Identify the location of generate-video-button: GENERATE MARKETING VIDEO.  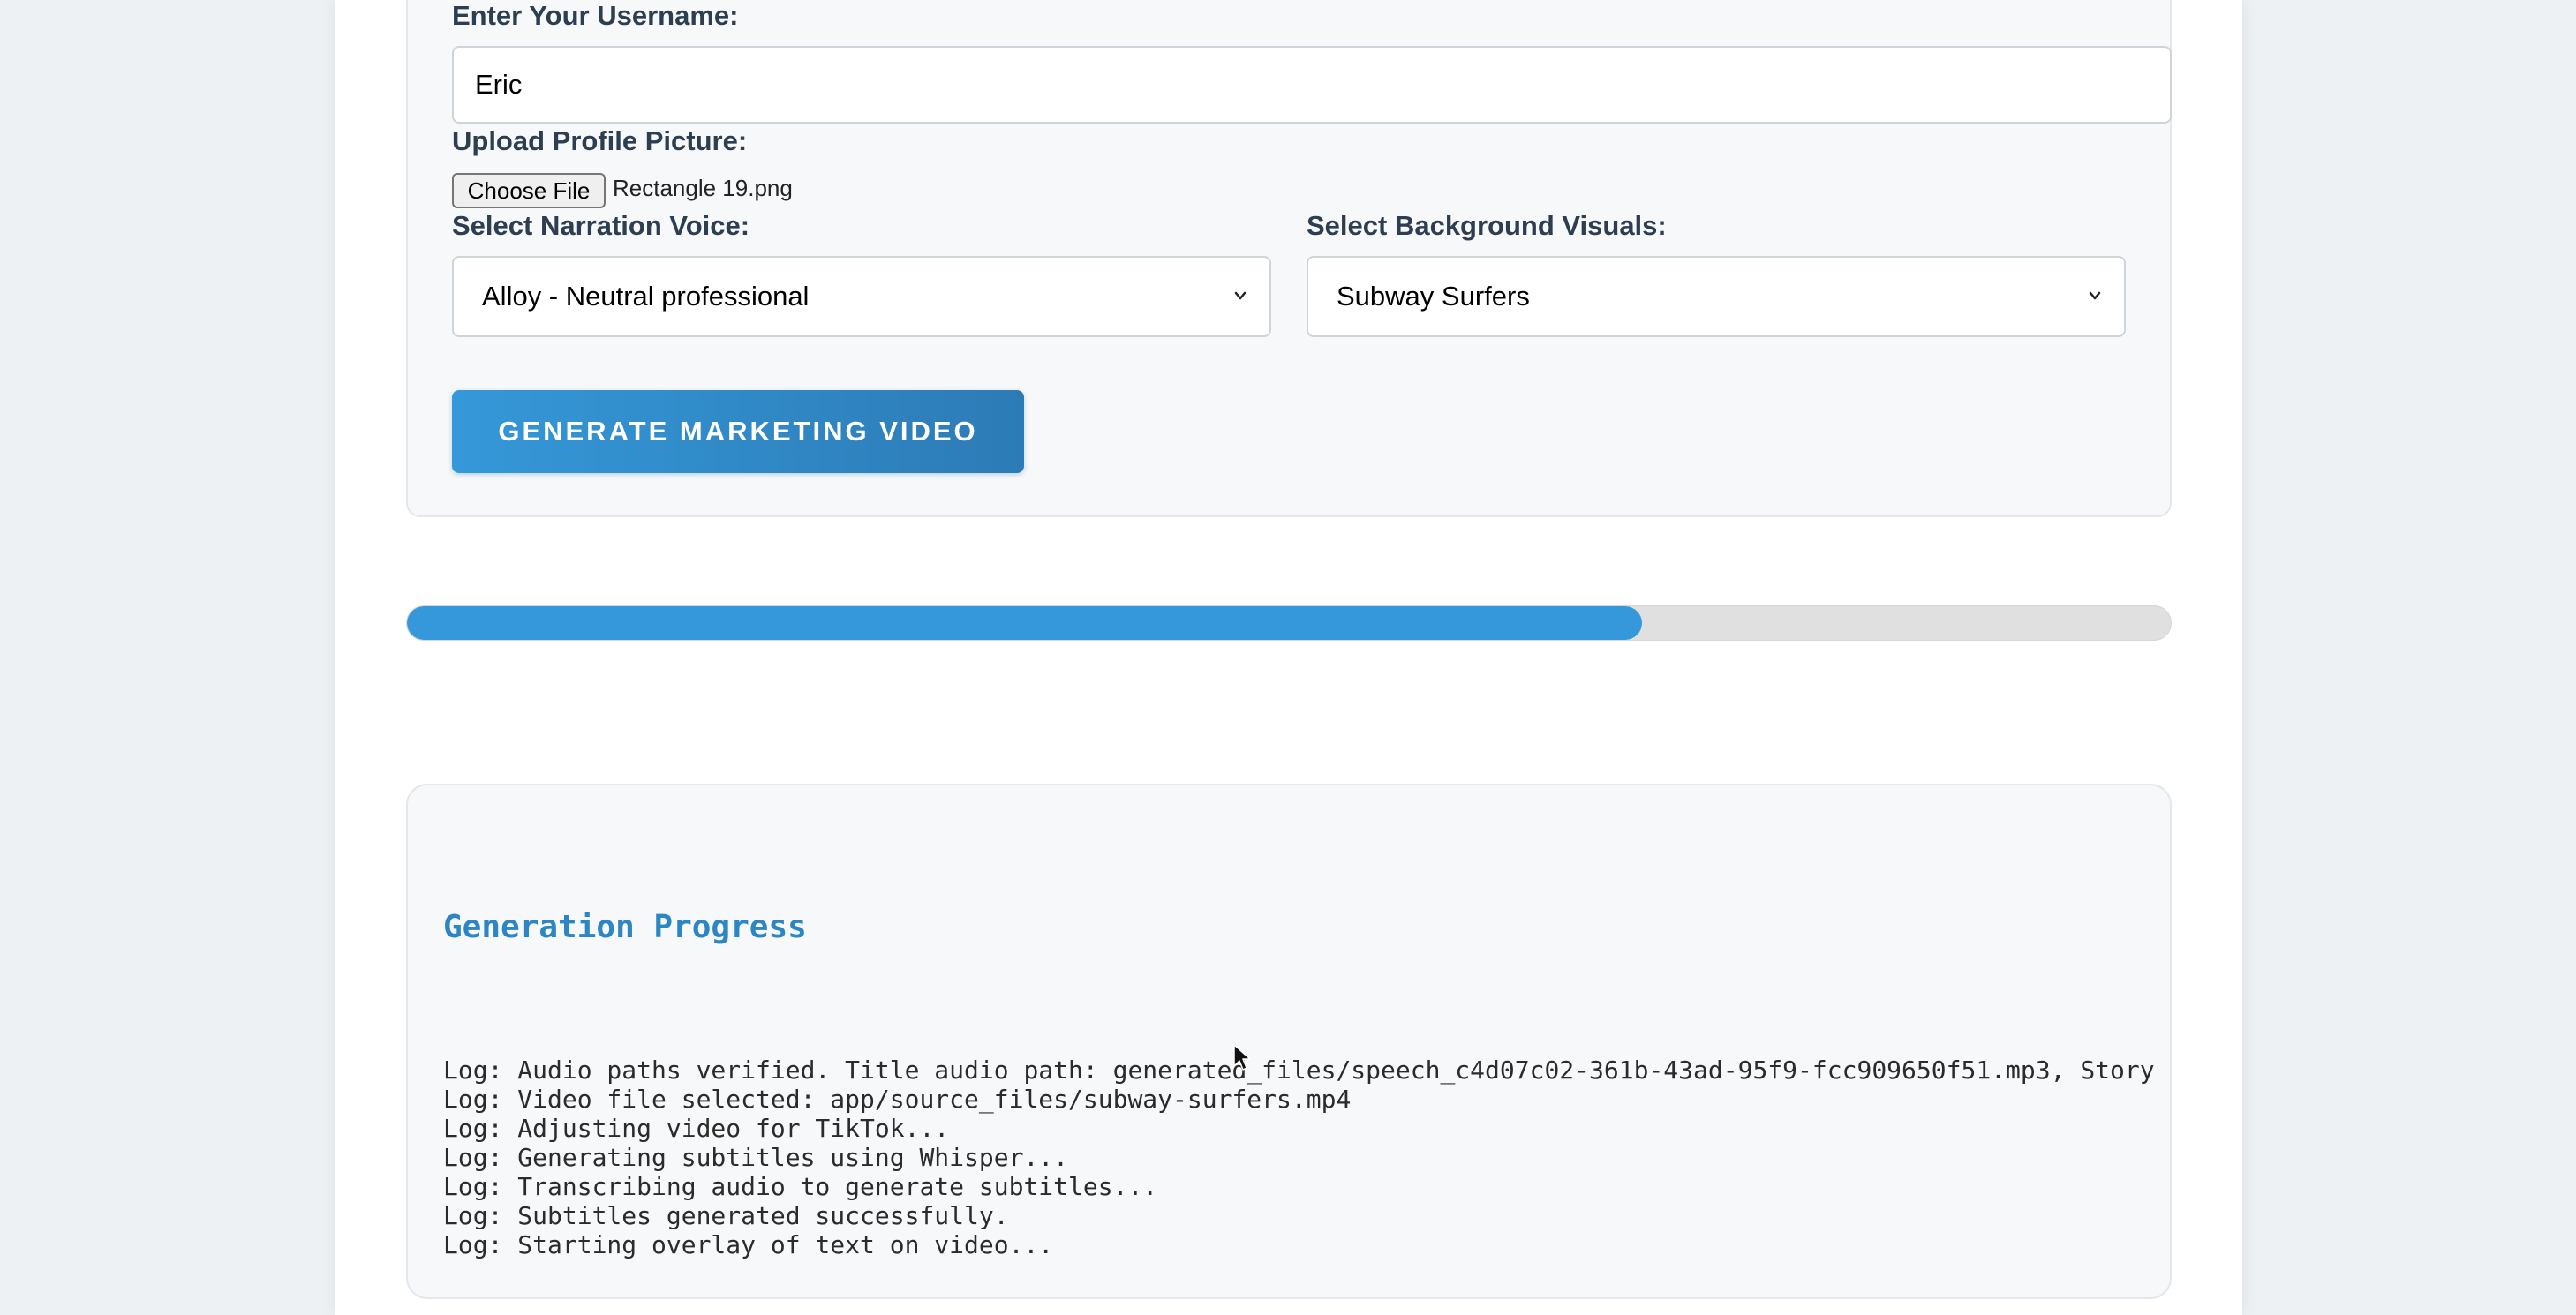
(738, 431).